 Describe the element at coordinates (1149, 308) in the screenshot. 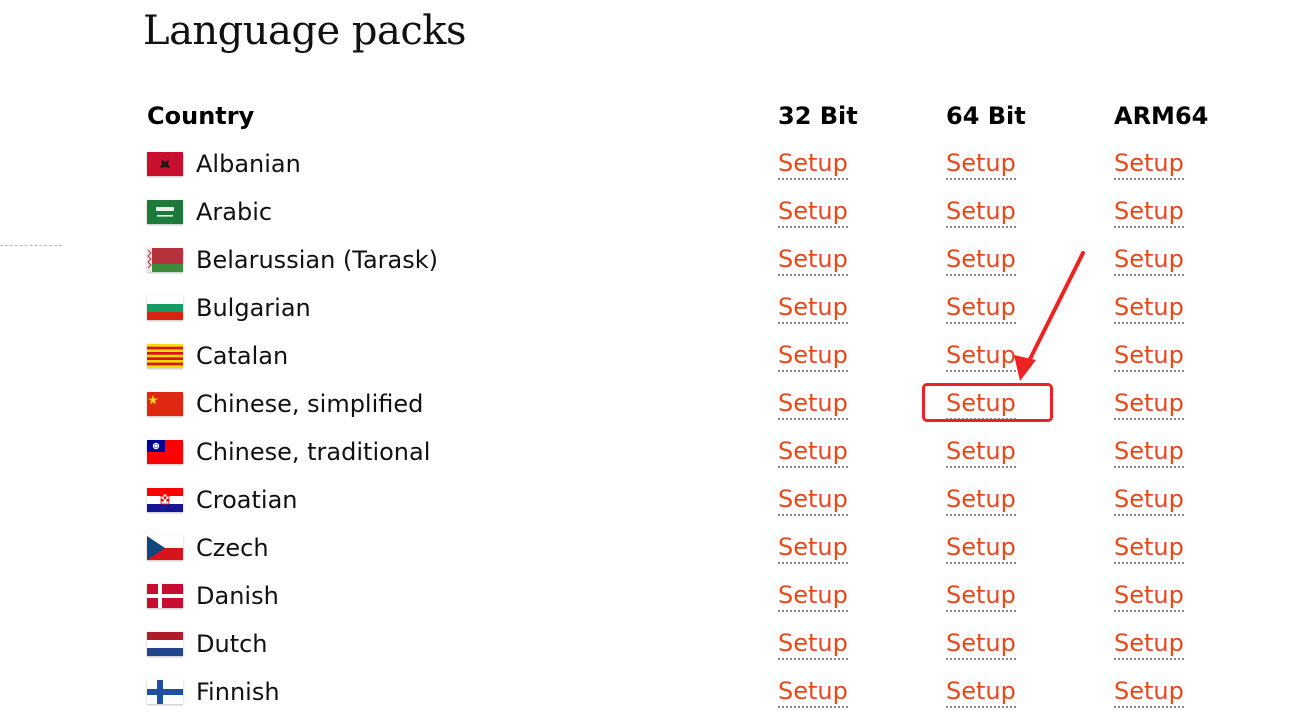

I see `setup-link-arm64-bulgarian: Setup` at that location.